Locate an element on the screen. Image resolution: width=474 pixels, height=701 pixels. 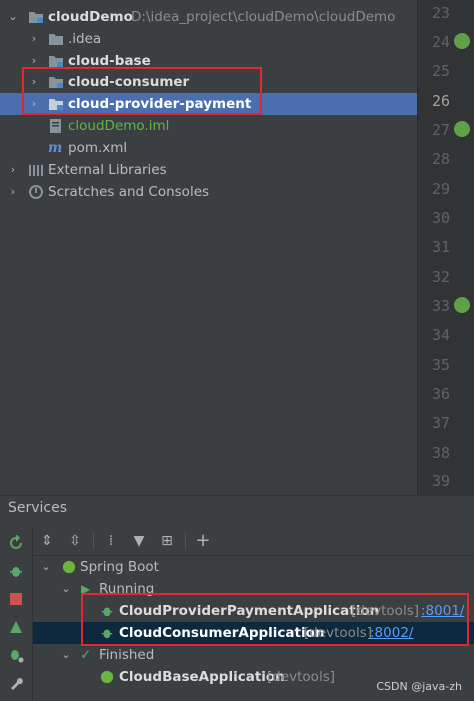
app-tag: [devtools] is located at coordinates (301, 677).